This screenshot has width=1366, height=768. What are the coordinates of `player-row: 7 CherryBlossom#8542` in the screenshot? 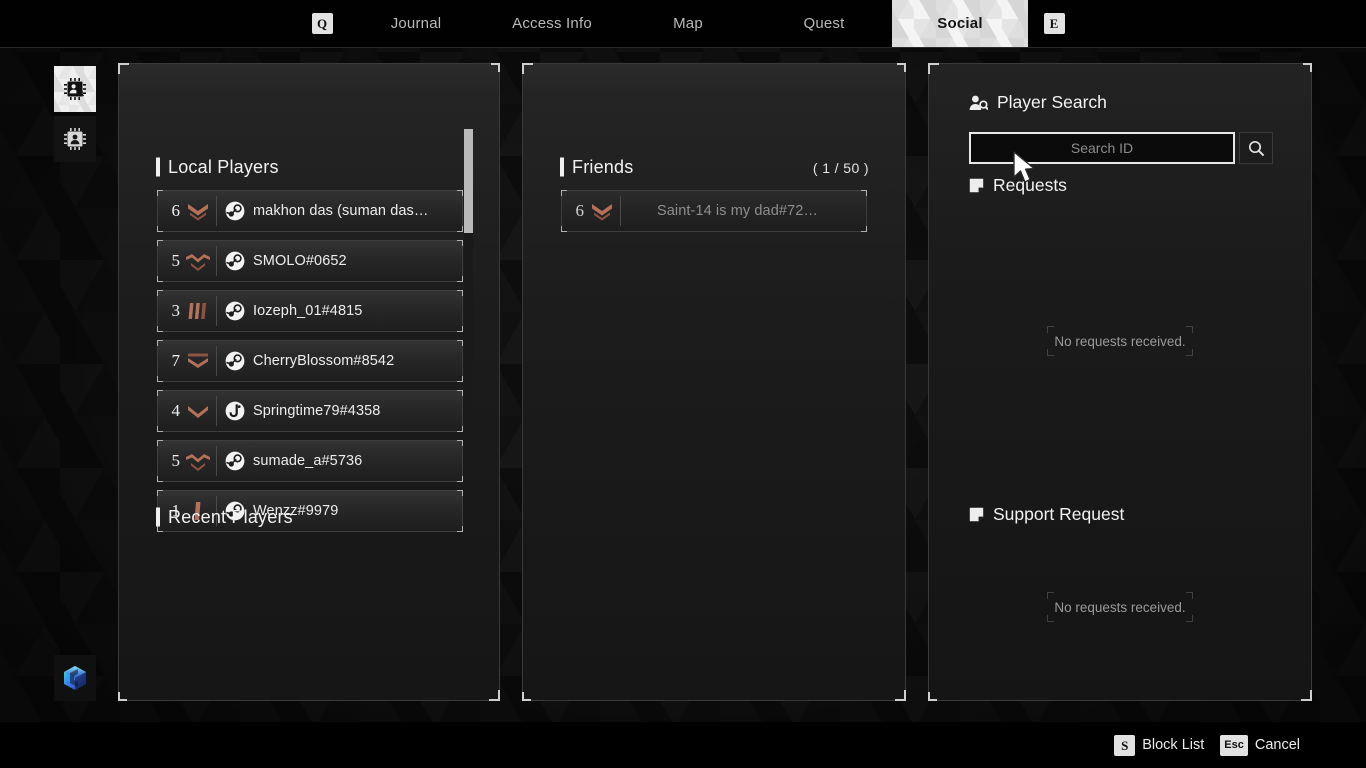 It's located at (310, 361).